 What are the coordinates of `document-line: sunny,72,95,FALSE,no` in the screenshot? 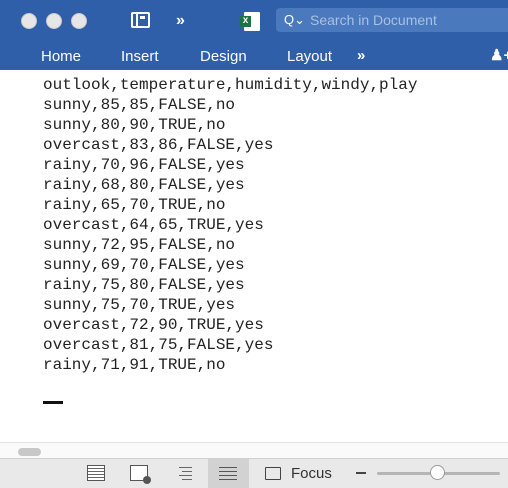 It's located at (139, 245).